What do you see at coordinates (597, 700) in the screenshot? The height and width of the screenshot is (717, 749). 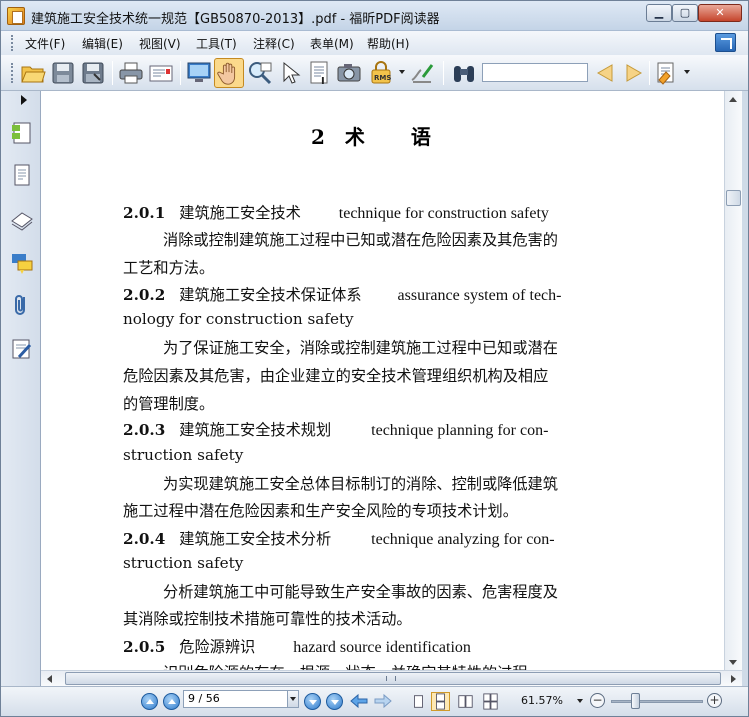 I see `zoom-out-icon: −` at bounding box center [597, 700].